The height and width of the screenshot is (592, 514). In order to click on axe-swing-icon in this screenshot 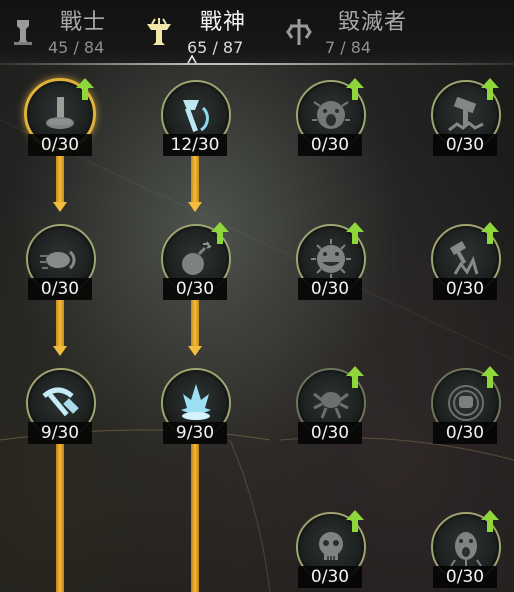, I will do `click(196, 116)`.